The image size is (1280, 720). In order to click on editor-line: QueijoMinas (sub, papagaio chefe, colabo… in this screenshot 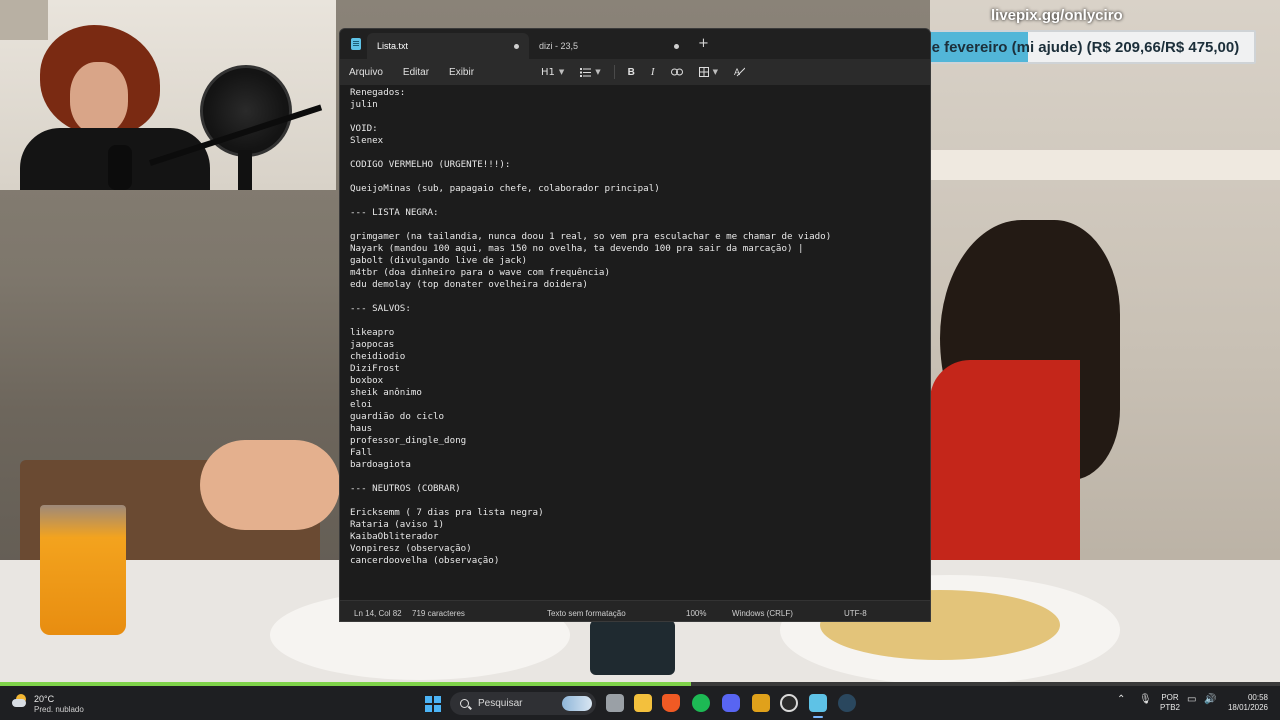, I will do `click(640, 189)`.